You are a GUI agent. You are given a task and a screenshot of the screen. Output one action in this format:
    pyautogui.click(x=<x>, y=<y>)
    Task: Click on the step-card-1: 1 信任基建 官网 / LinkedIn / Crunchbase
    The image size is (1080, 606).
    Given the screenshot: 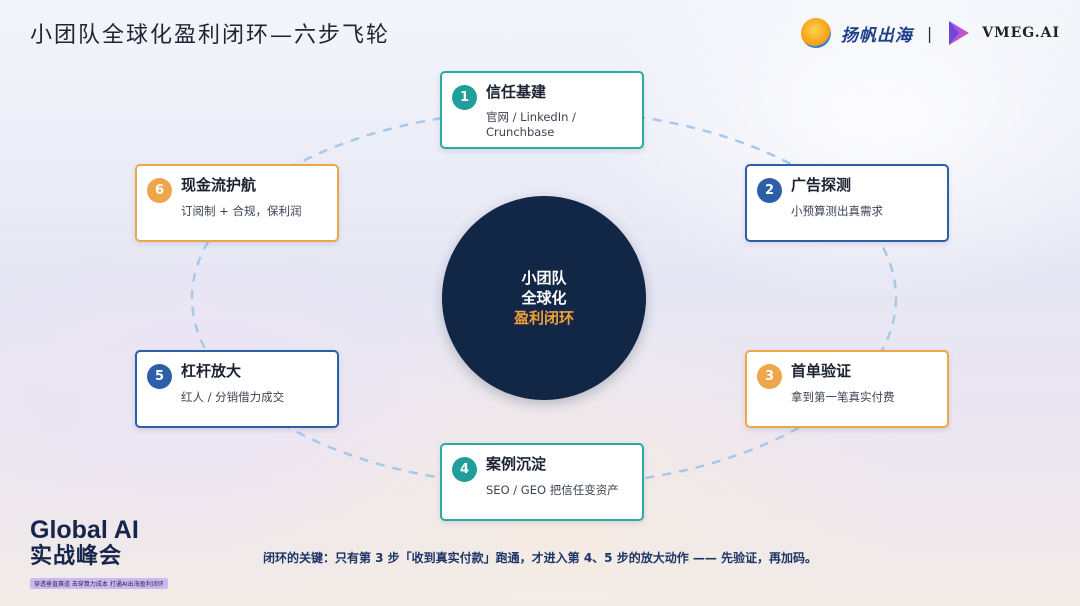 What is the action you would take?
    pyautogui.click(x=542, y=110)
    